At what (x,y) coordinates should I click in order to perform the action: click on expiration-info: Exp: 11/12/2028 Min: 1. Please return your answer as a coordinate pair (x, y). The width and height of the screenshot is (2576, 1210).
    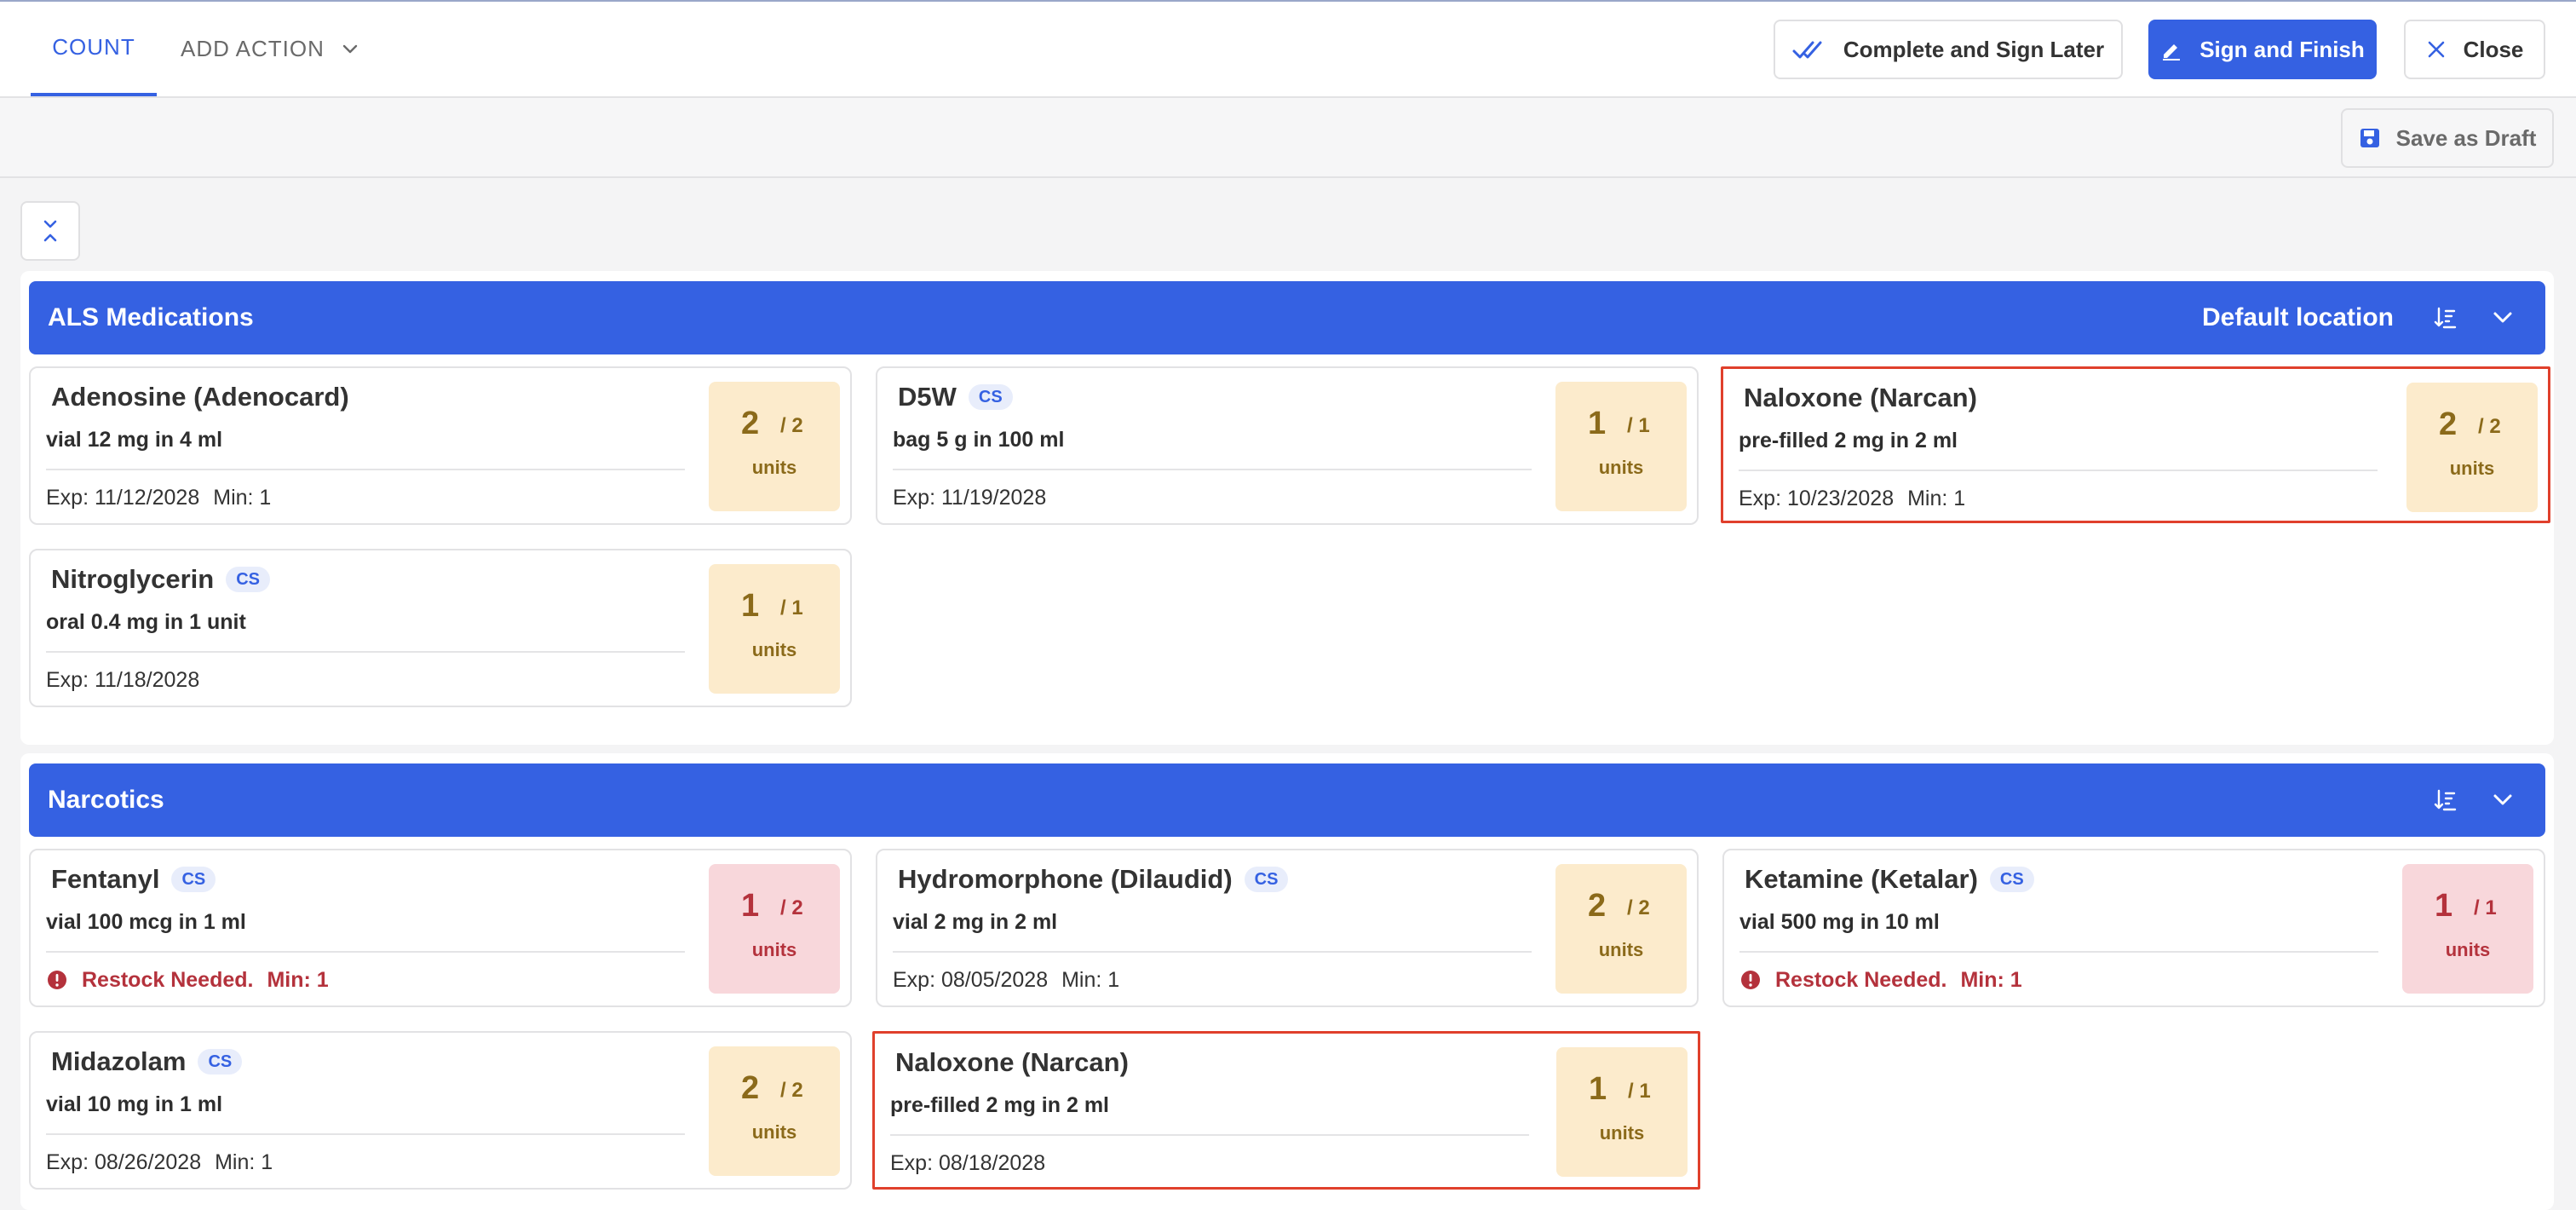
    Looking at the image, I should click on (159, 498).